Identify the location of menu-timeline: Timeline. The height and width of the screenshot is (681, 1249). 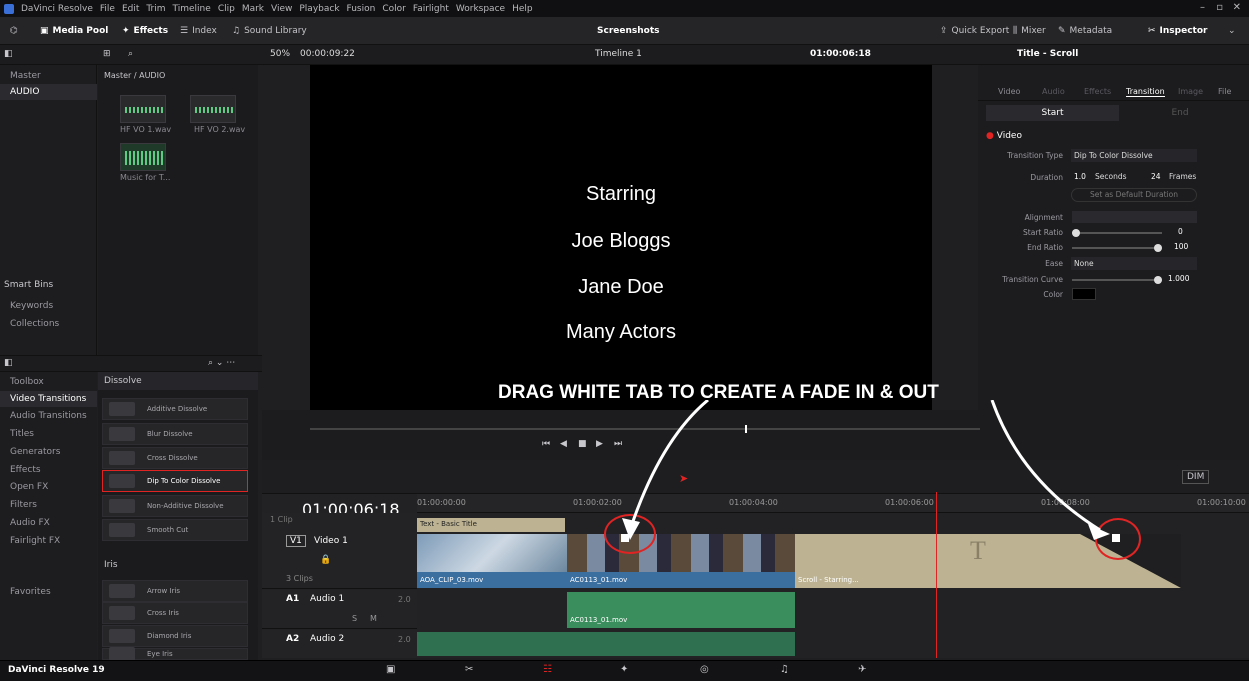
(192, 9).